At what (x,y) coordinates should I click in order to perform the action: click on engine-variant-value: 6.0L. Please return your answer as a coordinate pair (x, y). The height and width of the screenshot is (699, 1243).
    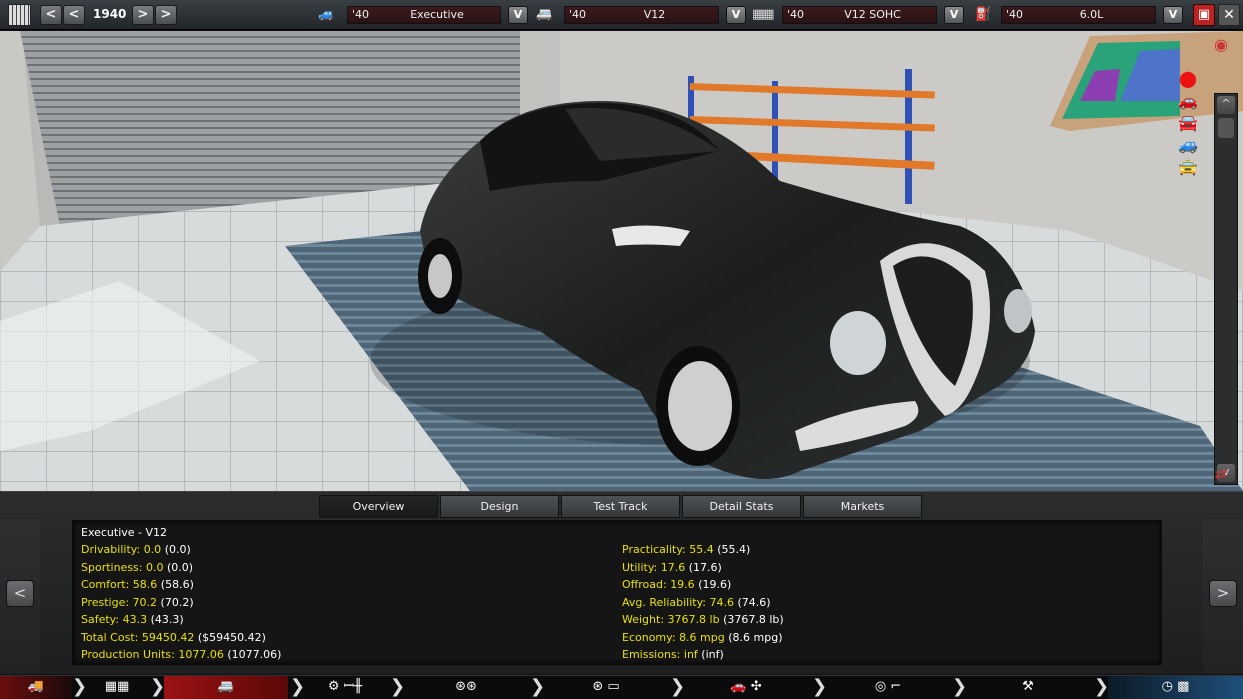
    Looking at the image, I should click on (1091, 14).